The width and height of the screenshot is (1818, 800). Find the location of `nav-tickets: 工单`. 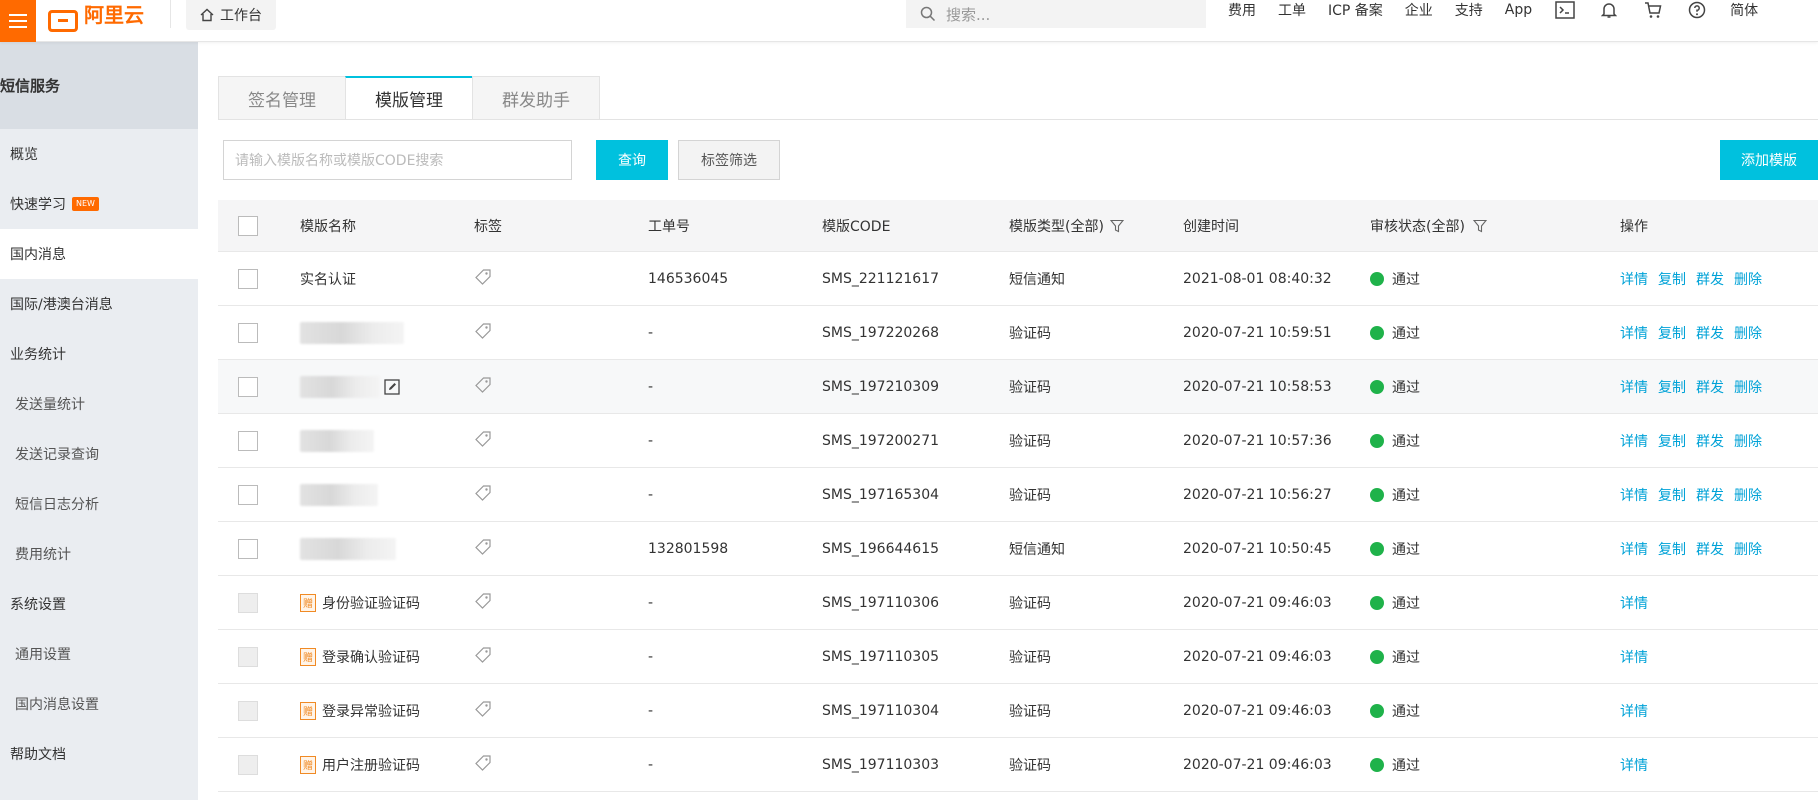

nav-tickets: 工单 is located at coordinates (1292, 10).